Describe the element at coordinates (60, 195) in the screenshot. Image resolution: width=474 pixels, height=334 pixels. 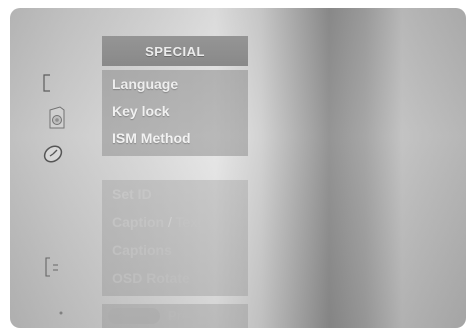
I see `menu-icon-column` at that location.